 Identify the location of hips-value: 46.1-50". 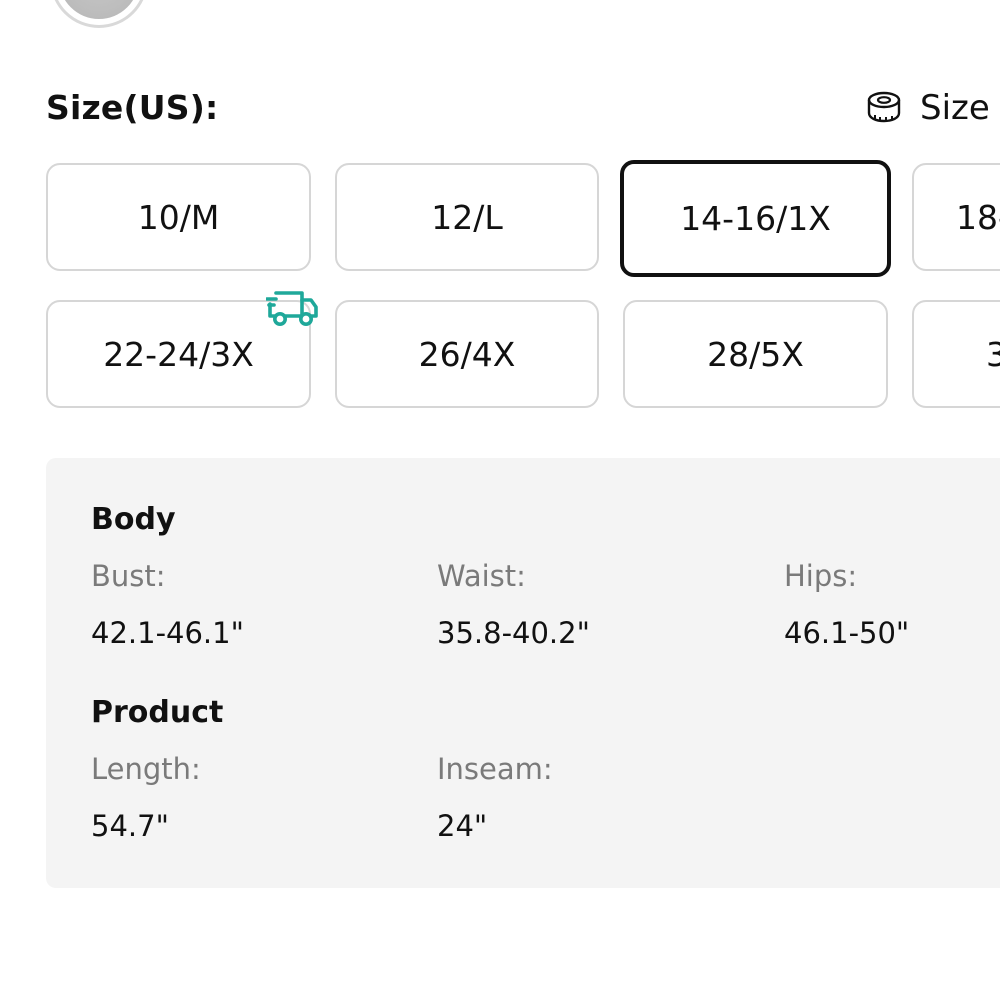
(847, 633).